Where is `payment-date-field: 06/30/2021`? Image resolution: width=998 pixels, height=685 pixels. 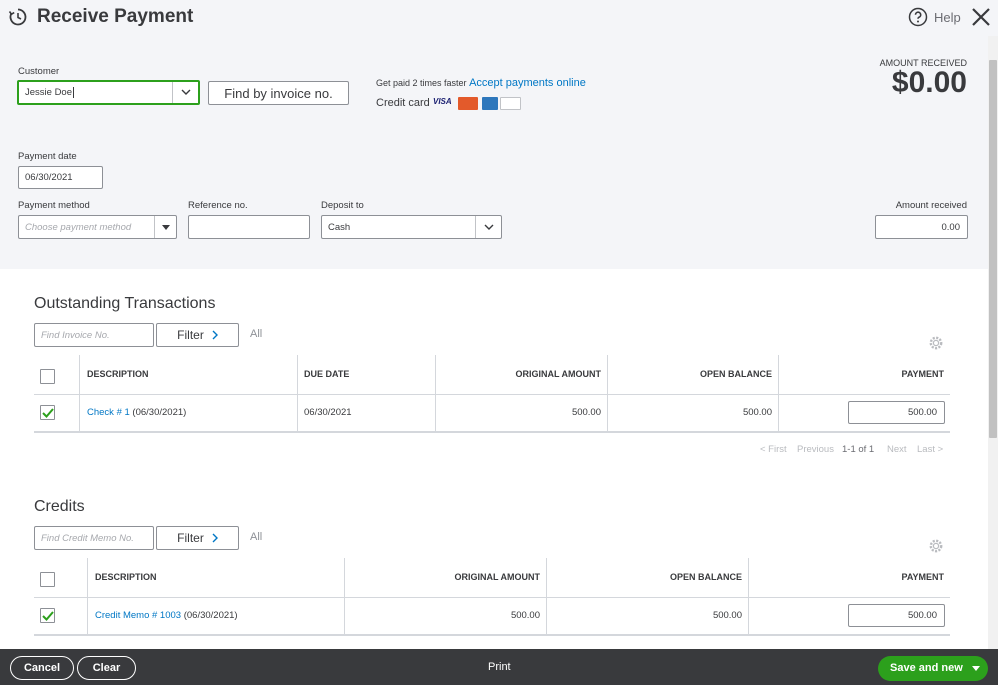
payment-date-field: 06/30/2021 is located at coordinates (60, 177).